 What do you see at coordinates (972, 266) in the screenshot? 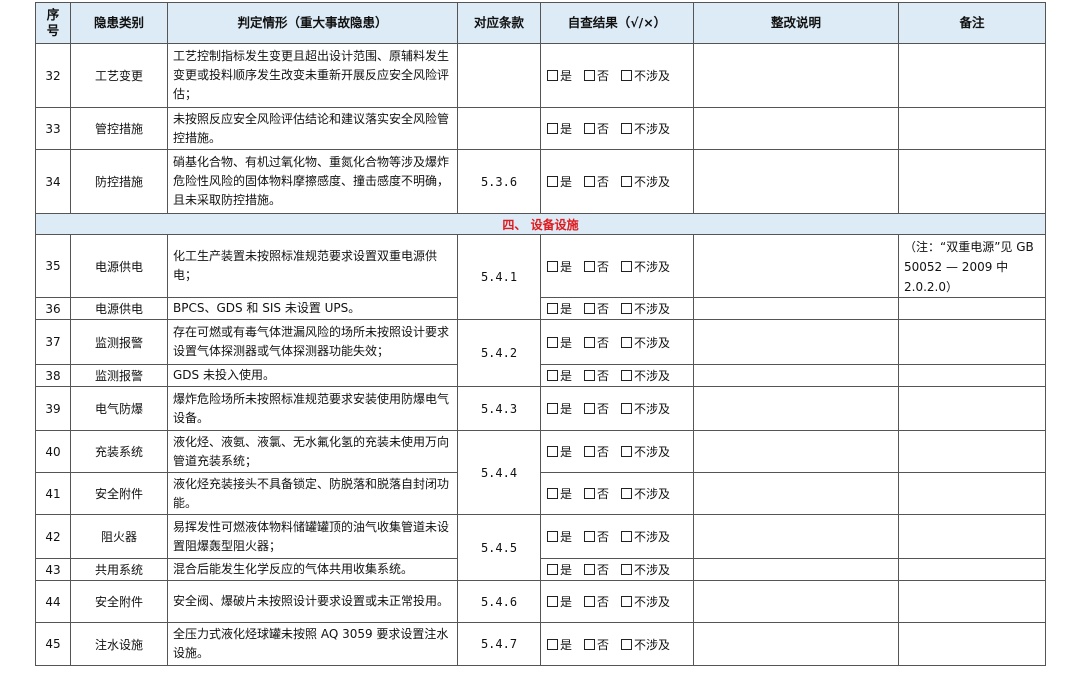
I see `remark-cell: （注：“双重电源”见 GB 50052 — 2009 中 2.0.2.0）` at bounding box center [972, 266].